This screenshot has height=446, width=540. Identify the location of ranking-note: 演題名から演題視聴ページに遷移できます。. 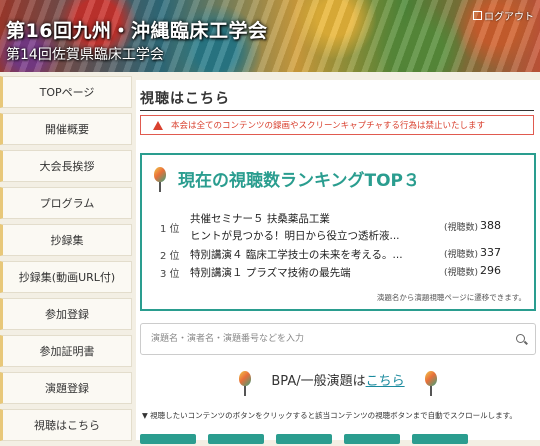
(451, 297).